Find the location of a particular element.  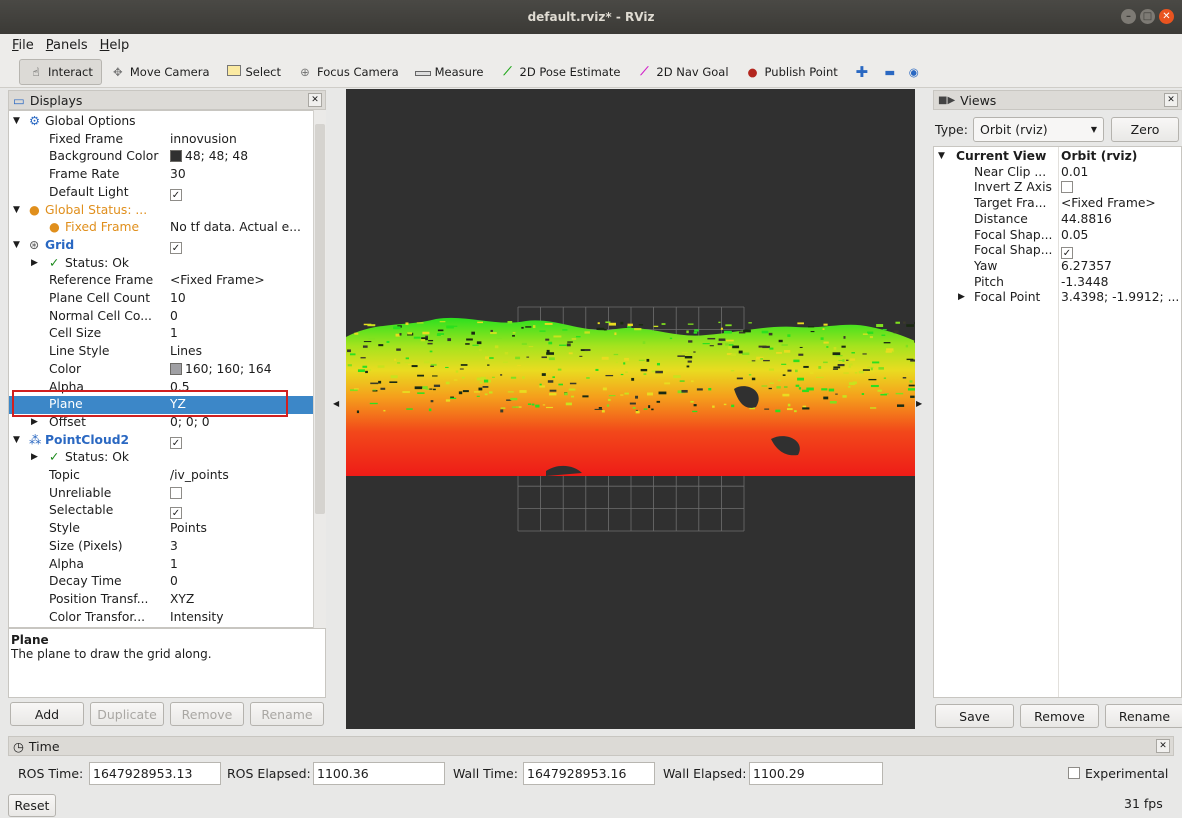

display-row: Alpha 1 is located at coordinates (161, 565).